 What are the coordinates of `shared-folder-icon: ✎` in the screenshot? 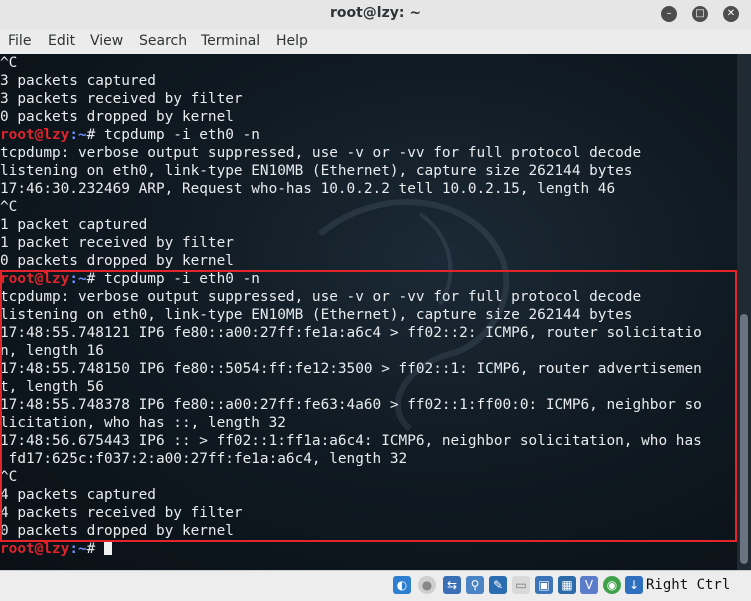 It's located at (498, 585).